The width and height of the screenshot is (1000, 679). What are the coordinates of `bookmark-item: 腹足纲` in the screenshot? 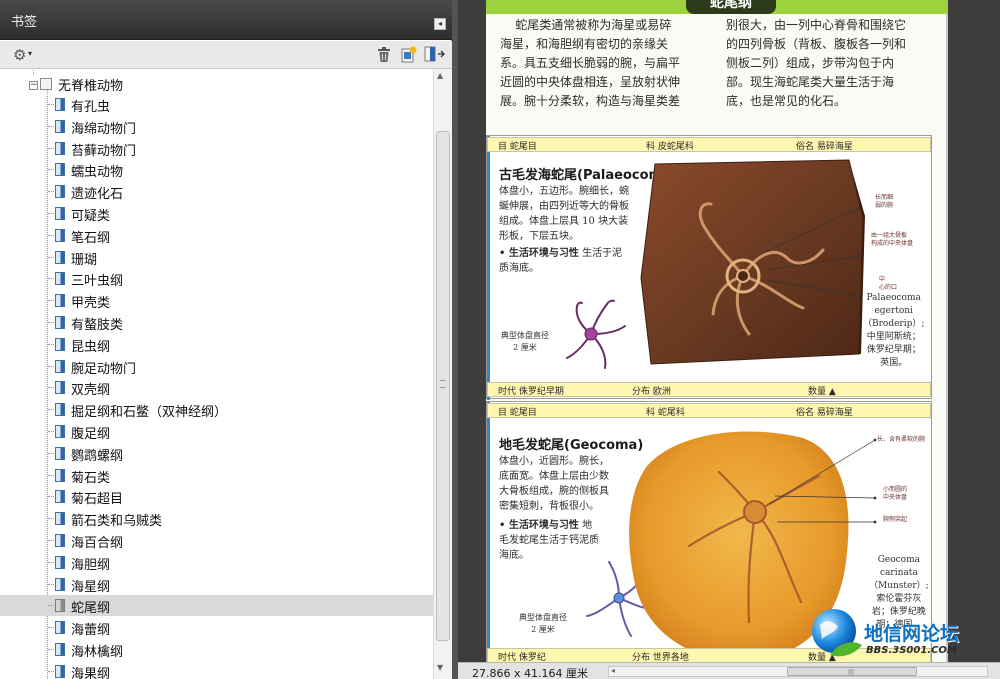 It's located at (216, 431).